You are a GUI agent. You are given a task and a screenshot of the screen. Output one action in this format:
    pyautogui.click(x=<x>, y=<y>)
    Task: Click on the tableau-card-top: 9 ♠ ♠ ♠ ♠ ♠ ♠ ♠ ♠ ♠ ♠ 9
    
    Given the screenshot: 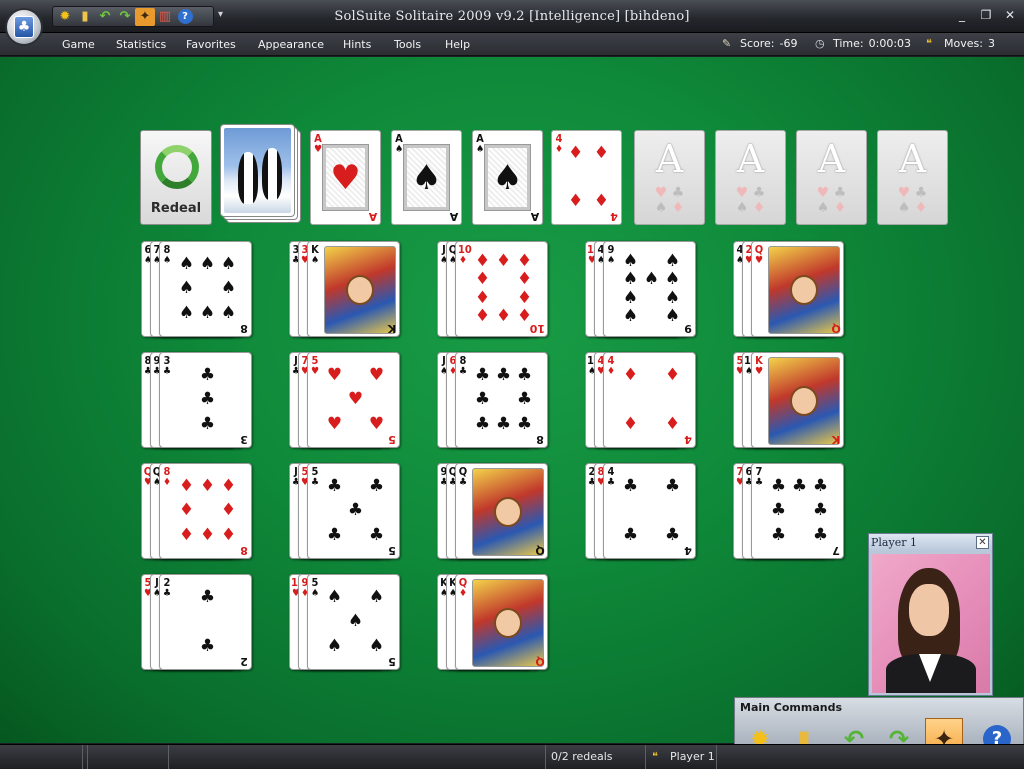 What is the action you would take?
    pyautogui.click(x=649, y=289)
    